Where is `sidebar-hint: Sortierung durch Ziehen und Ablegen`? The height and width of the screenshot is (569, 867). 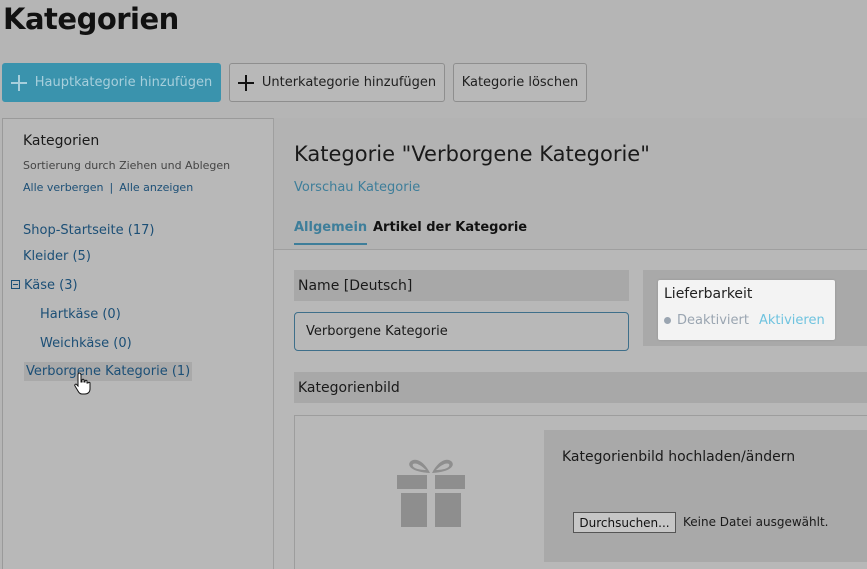
sidebar-hint: Sortierung durch Ziehen und Ablegen is located at coordinates (127, 165).